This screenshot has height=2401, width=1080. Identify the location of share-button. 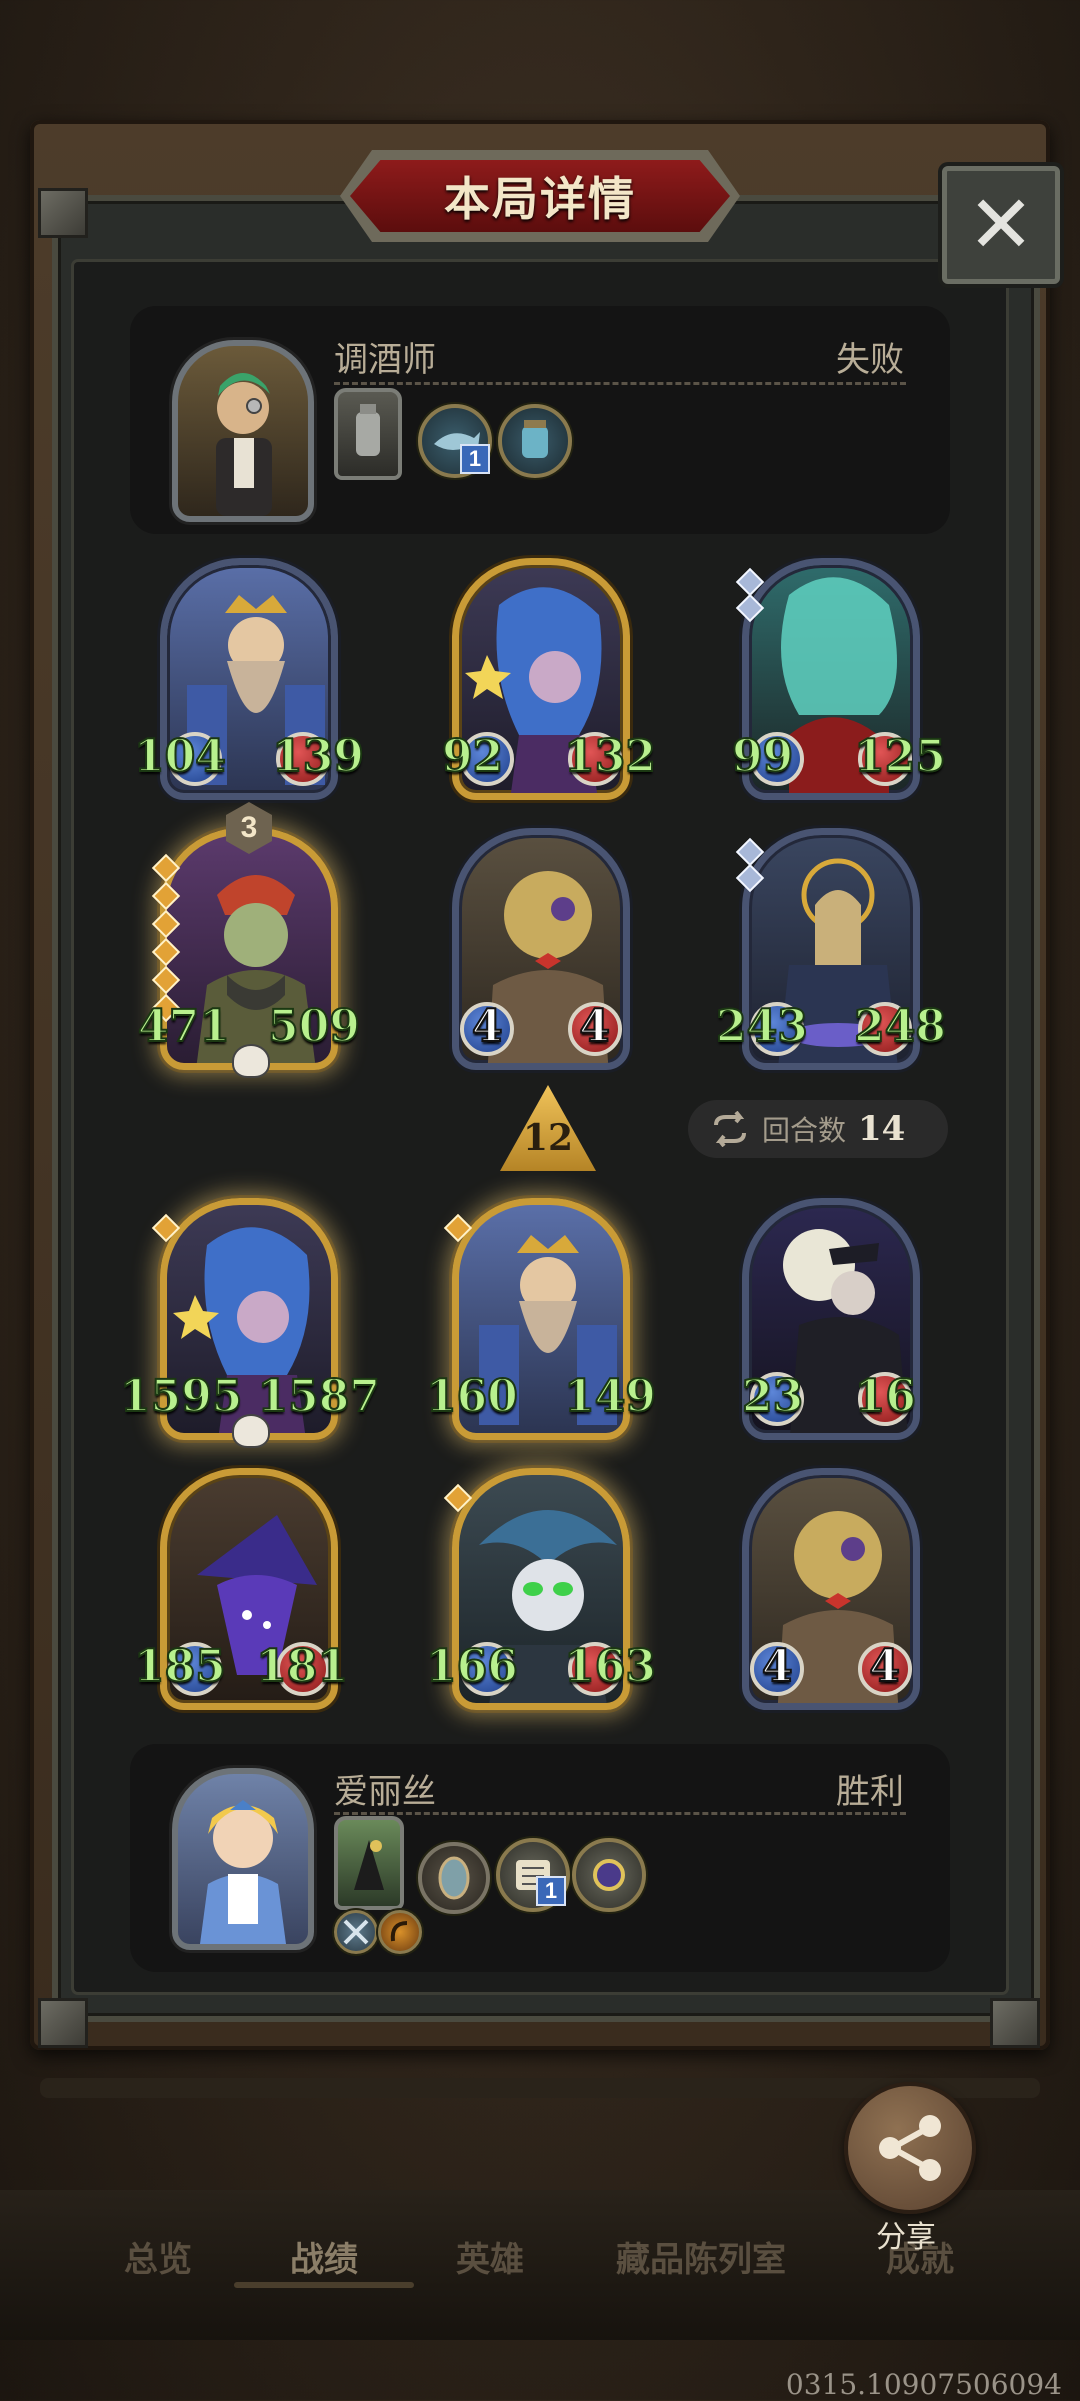
(910, 2148).